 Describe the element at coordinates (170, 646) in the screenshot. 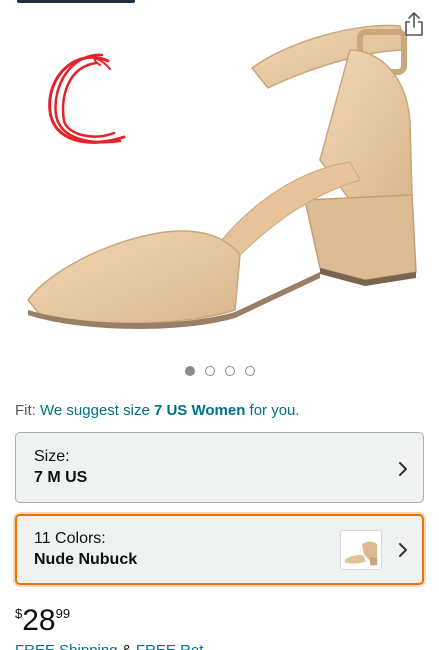

I see `free-returns-link: FREE Ret` at that location.